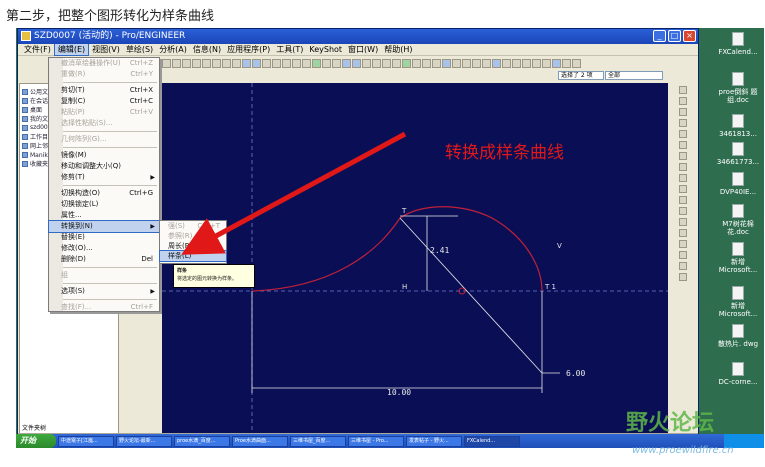 The height and width of the screenshot is (467, 765). What do you see at coordinates (683, 167) in the screenshot?
I see `point-tool-icon` at bounding box center [683, 167].